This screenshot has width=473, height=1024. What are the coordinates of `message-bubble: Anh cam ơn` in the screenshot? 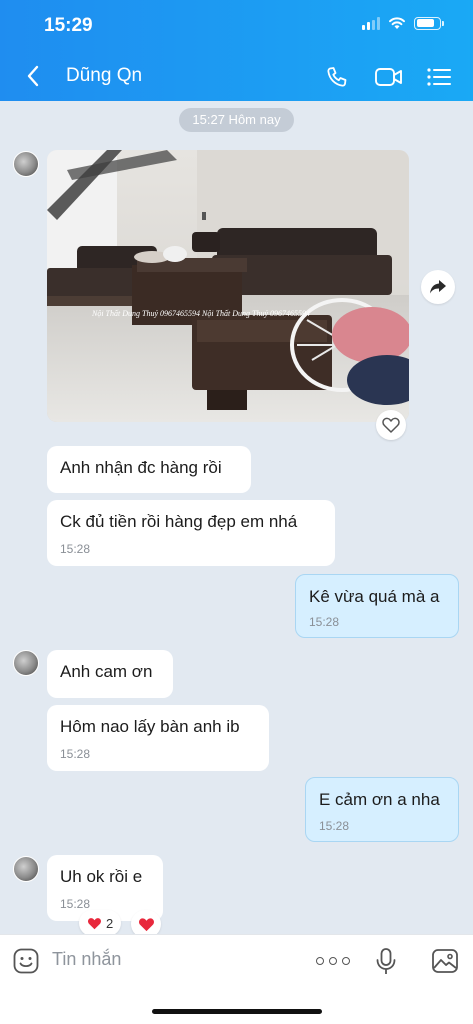 It's located at (110, 674).